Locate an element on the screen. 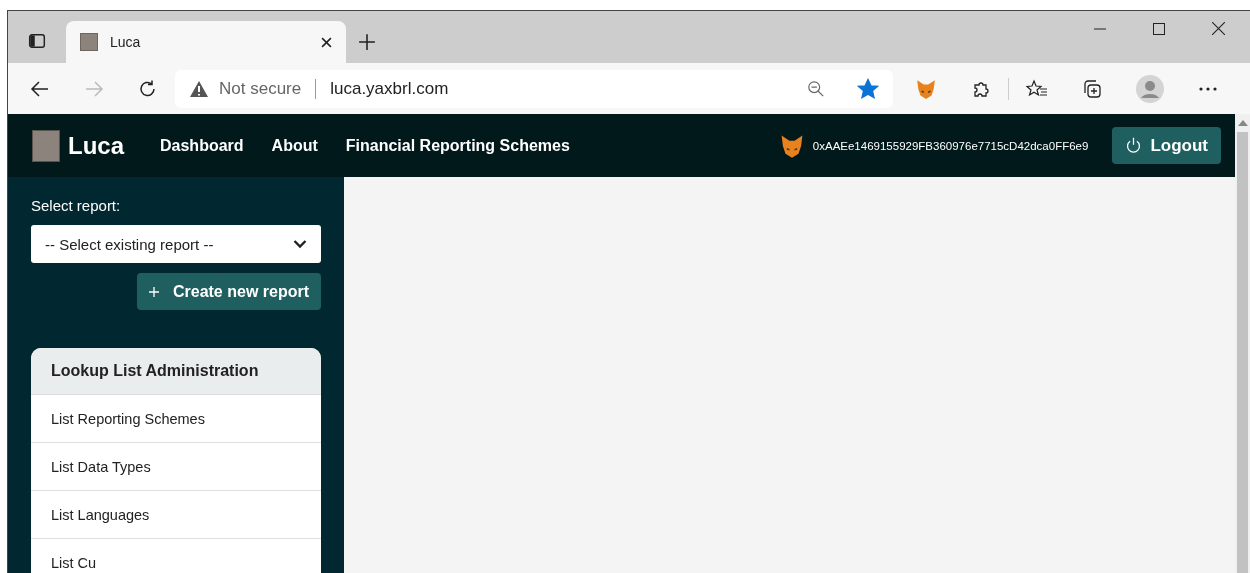  chevron-down-icon is located at coordinates (300, 244).